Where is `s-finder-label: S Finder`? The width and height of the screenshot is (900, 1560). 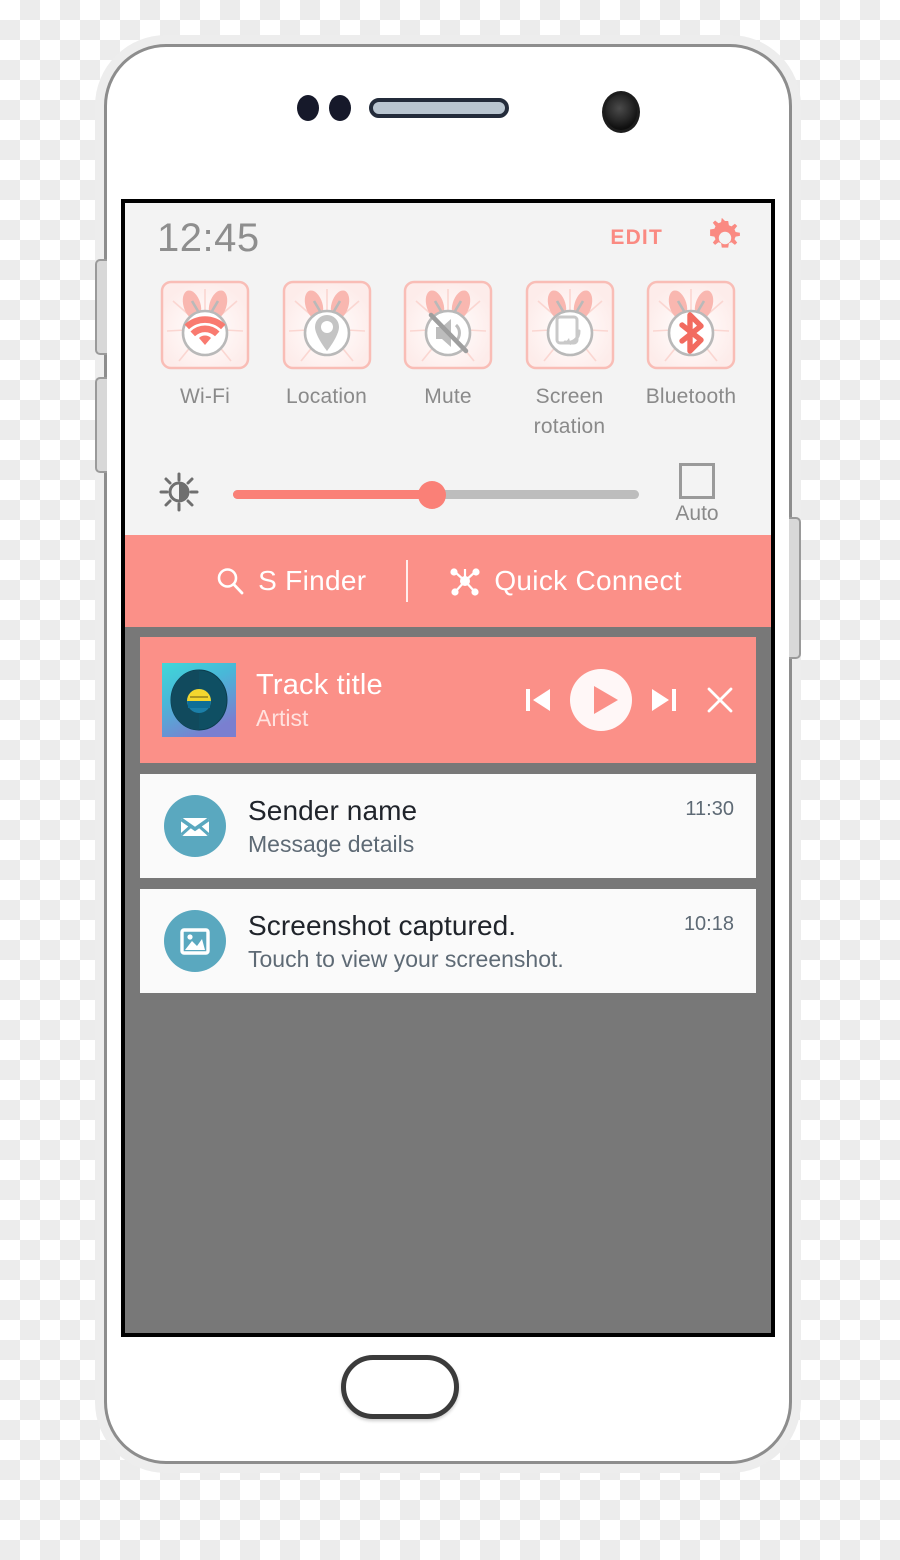 s-finder-label: S Finder is located at coordinates (312, 580).